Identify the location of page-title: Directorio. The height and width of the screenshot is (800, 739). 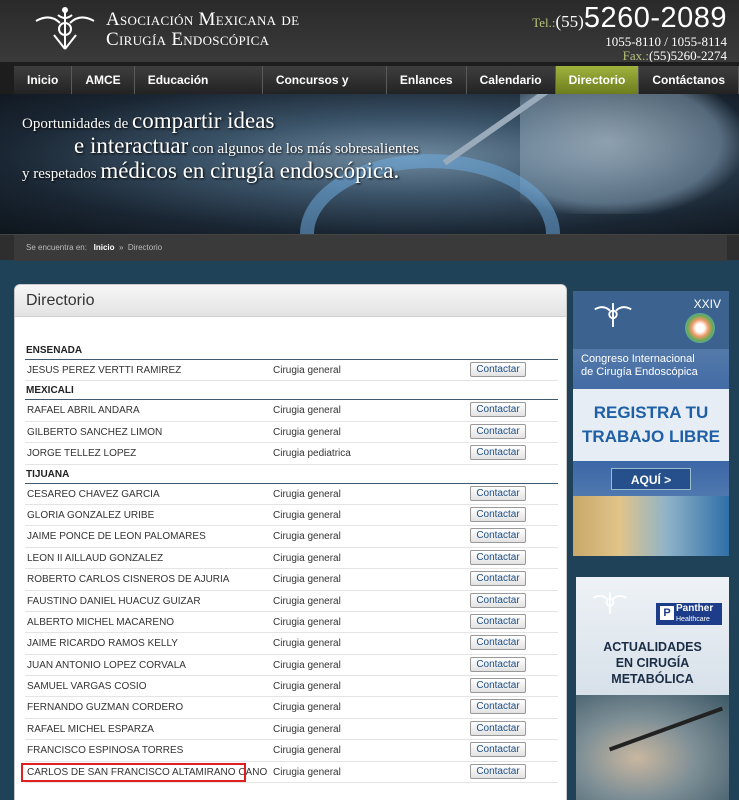
(290, 301).